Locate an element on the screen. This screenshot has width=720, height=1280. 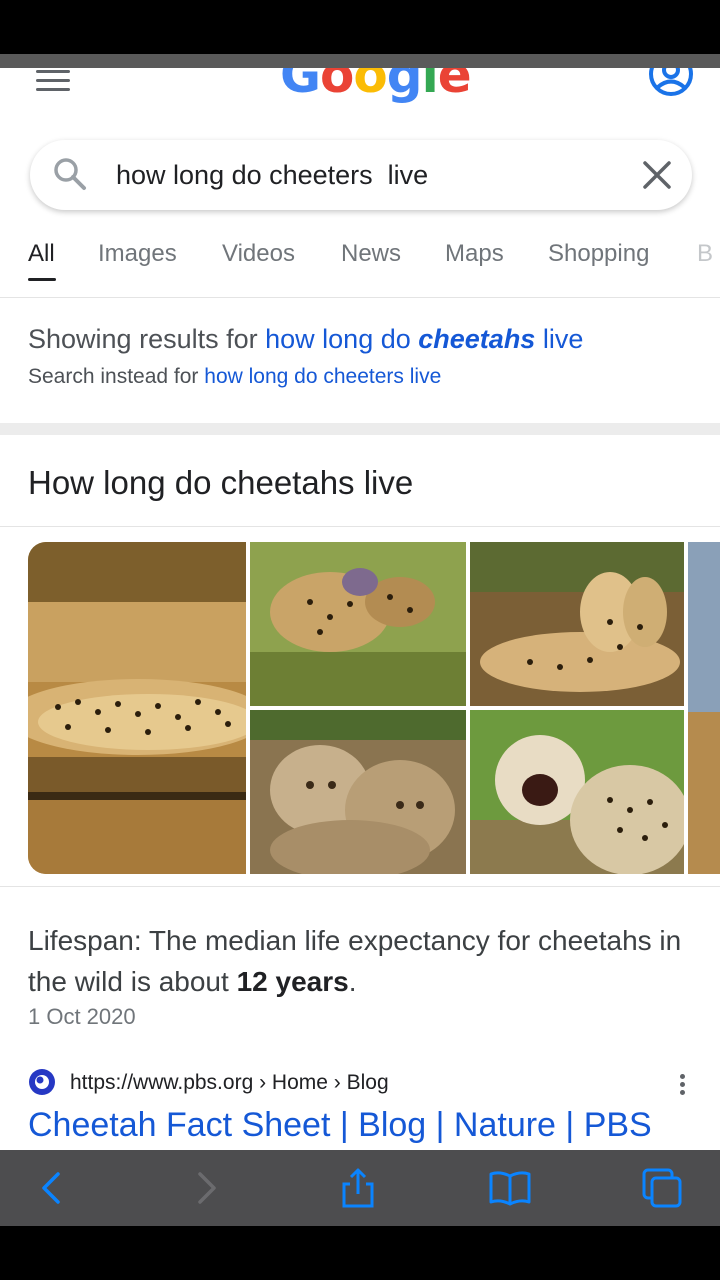
search-tabs: All Images Videos News Maps Shopping B is located at coordinates (360, 267).